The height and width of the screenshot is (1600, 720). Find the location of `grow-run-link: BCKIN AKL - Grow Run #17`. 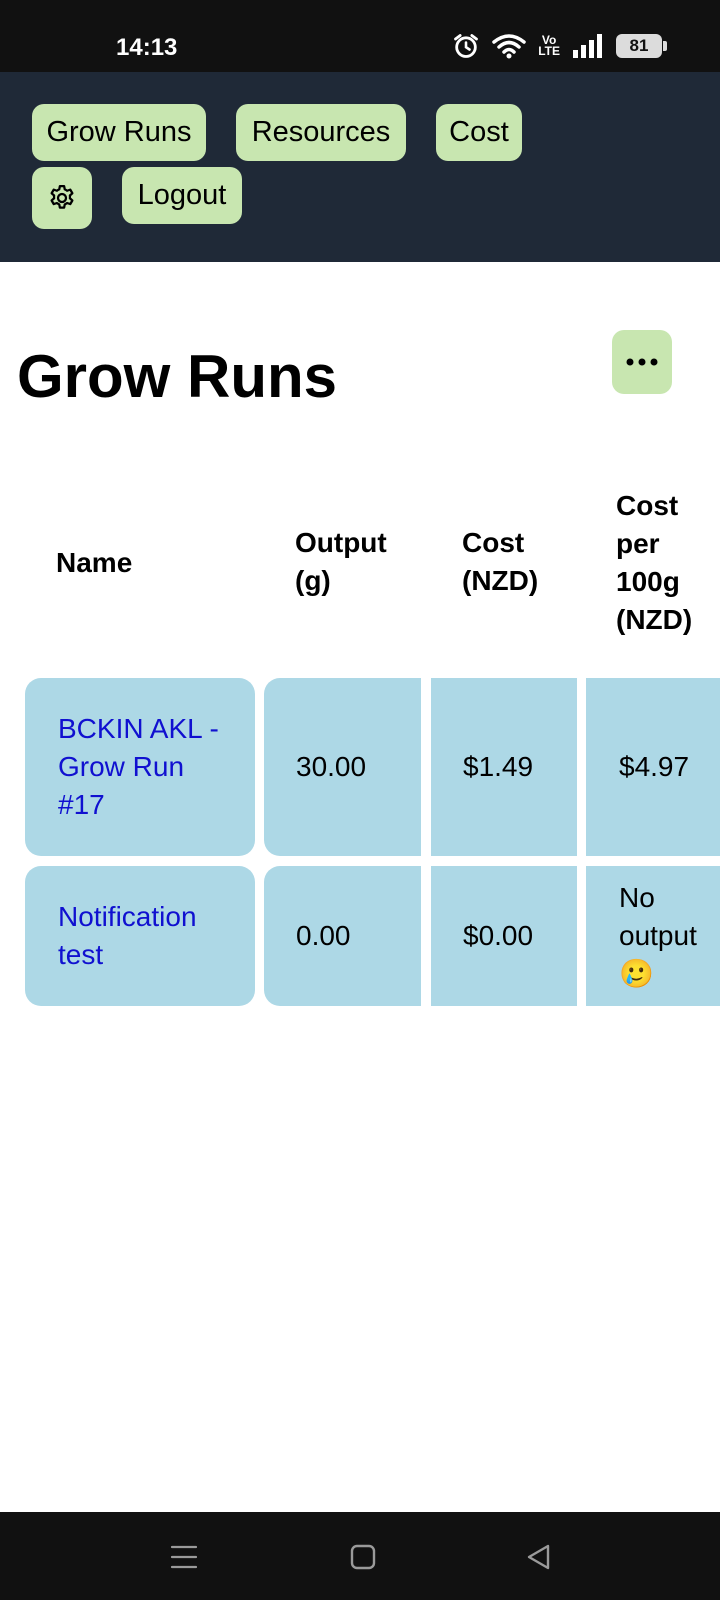

grow-run-link: BCKIN AKL - Grow Run #17 is located at coordinates (140, 767).